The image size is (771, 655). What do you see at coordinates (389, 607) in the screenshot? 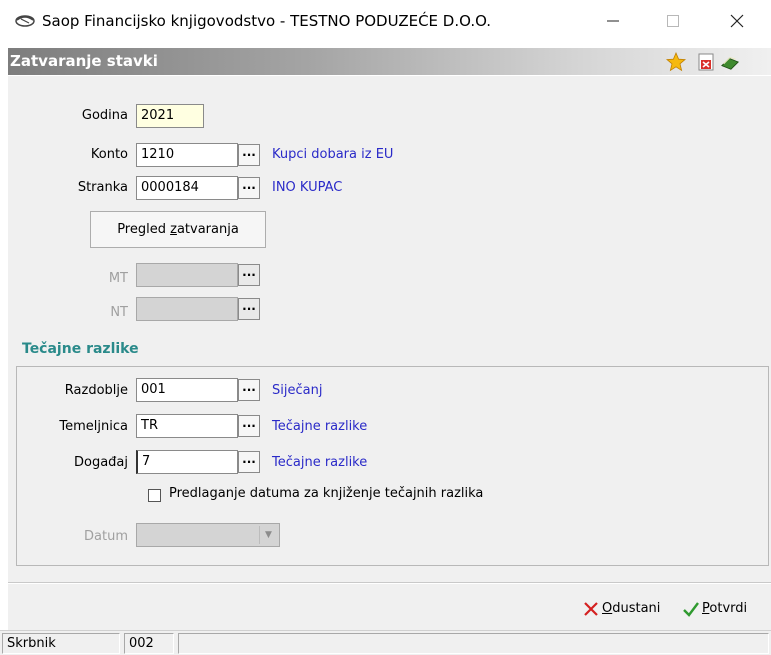
I see `action-bar: Odustani Potvrdi` at bounding box center [389, 607].